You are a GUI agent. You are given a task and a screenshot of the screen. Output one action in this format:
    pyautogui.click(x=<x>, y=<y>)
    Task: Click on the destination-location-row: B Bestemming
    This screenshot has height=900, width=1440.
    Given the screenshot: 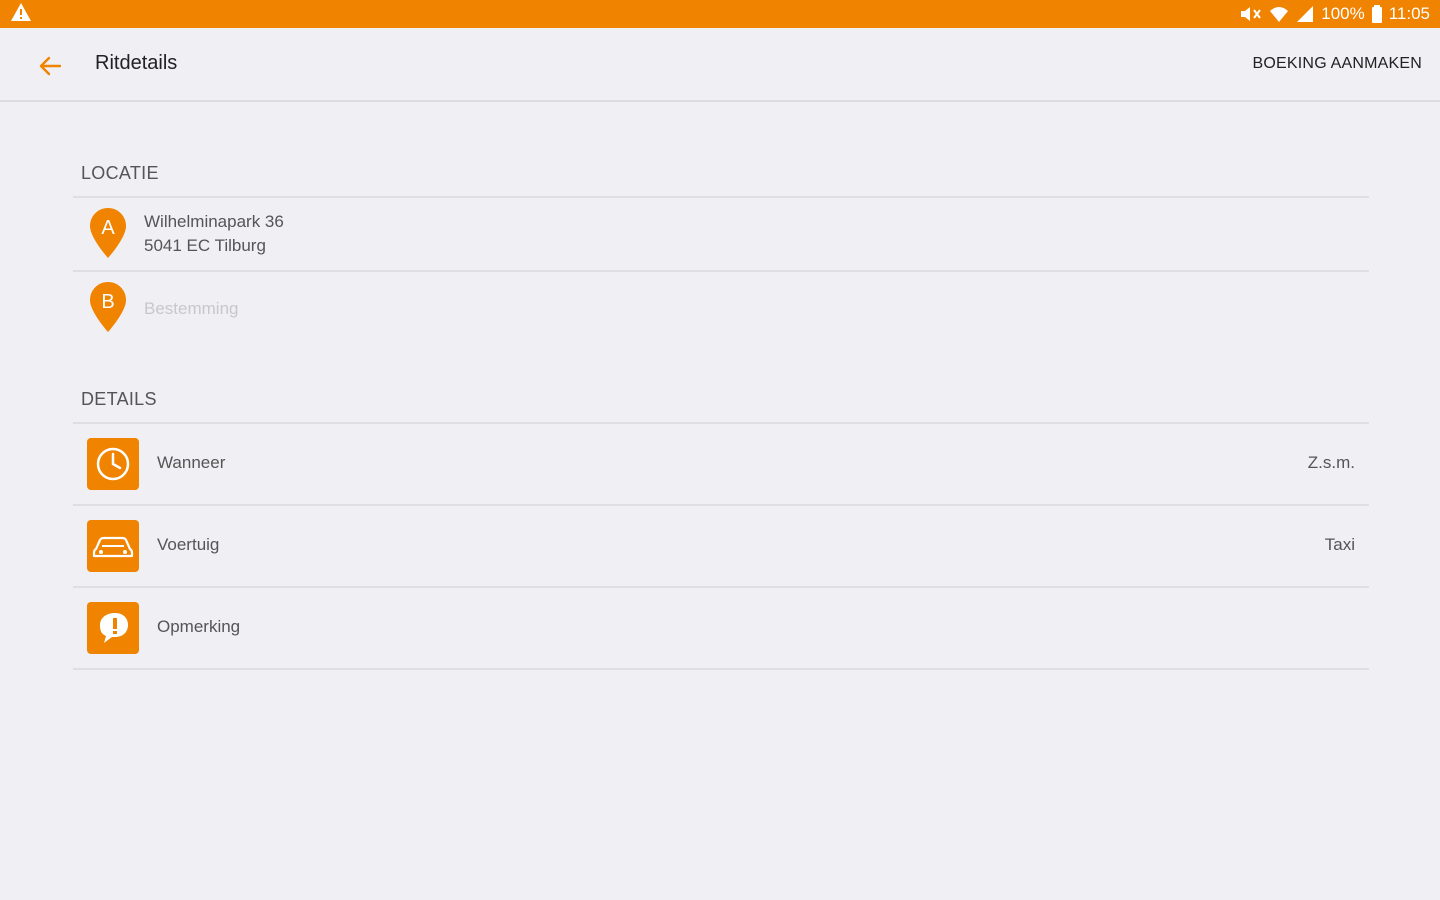 What is the action you would take?
    pyautogui.click(x=721, y=308)
    